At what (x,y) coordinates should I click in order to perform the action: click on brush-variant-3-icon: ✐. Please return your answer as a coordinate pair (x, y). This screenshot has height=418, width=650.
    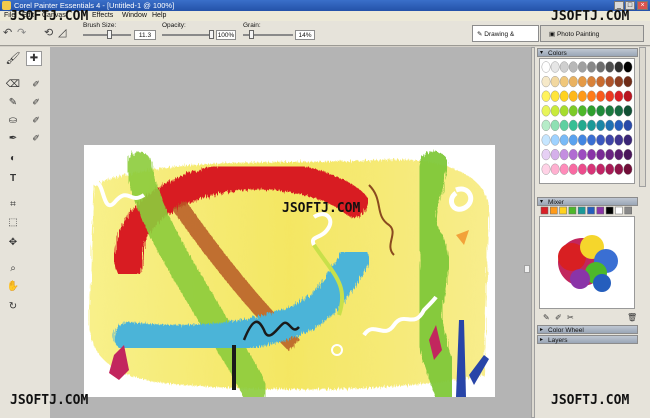
    Looking at the image, I should click on (36, 120).